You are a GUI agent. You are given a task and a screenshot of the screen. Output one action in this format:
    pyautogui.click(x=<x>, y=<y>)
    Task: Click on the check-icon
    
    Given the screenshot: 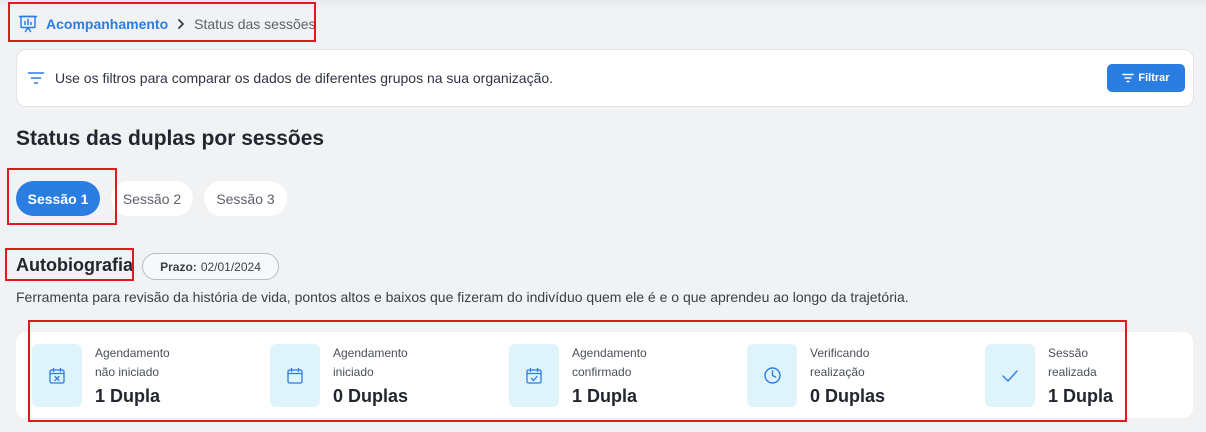 What is the action you would take?
    pyautogui.click(x=1010, y=375)
    